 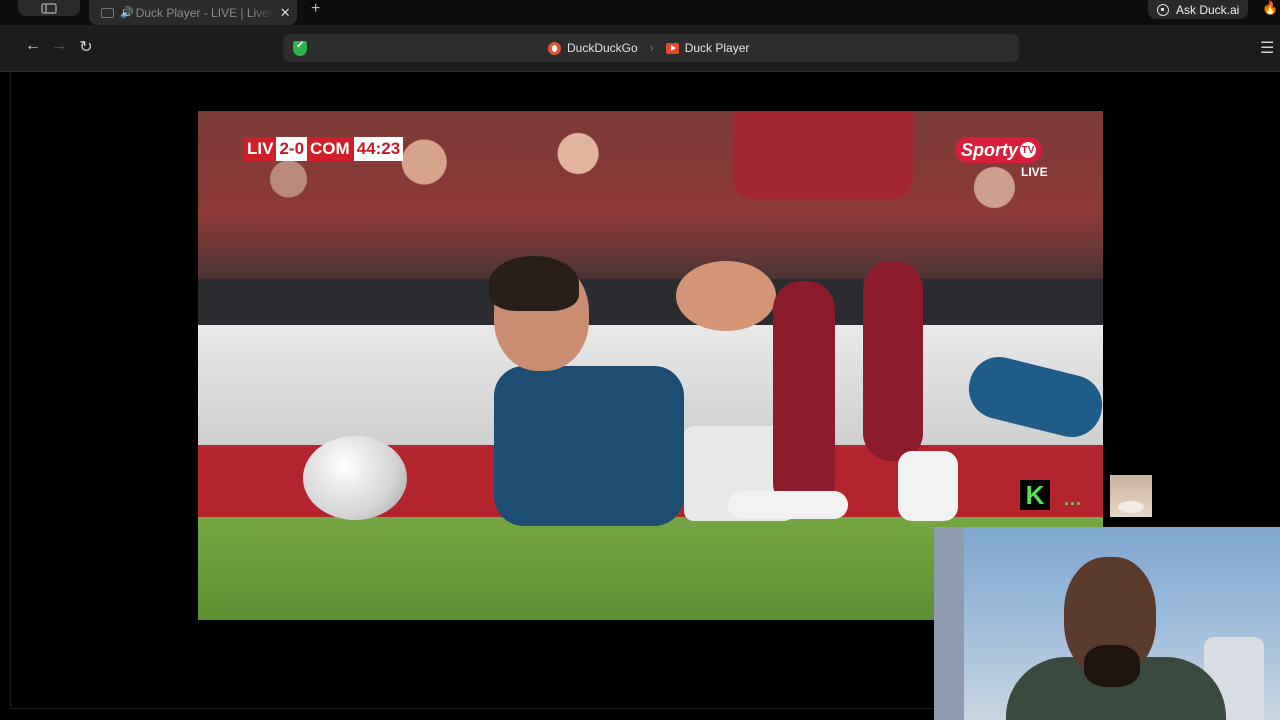 What do you see at coordinates (641, 391) in the screenshot?
I see `video-player-figure` at bounding box center [641, 391].